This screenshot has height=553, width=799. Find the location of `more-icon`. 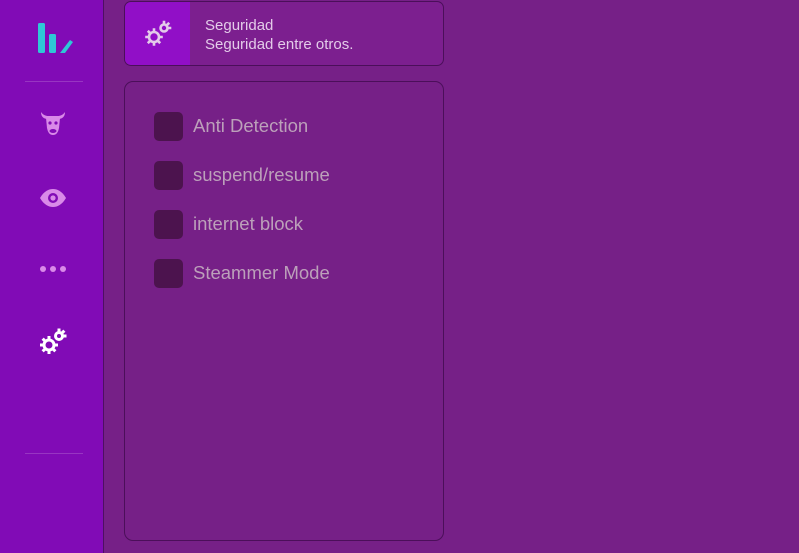

more-icon is located at coordinates (53, 269).